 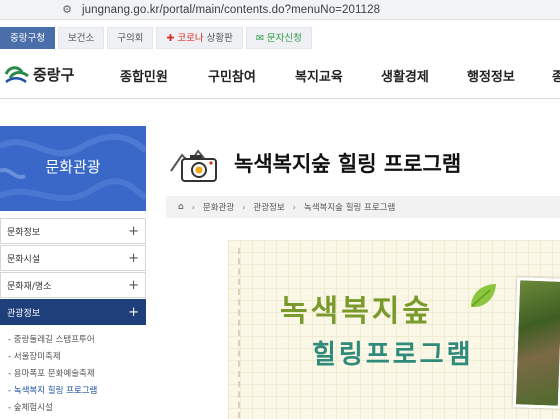 I want to click on forest-photo, so click(x=536, y=343).